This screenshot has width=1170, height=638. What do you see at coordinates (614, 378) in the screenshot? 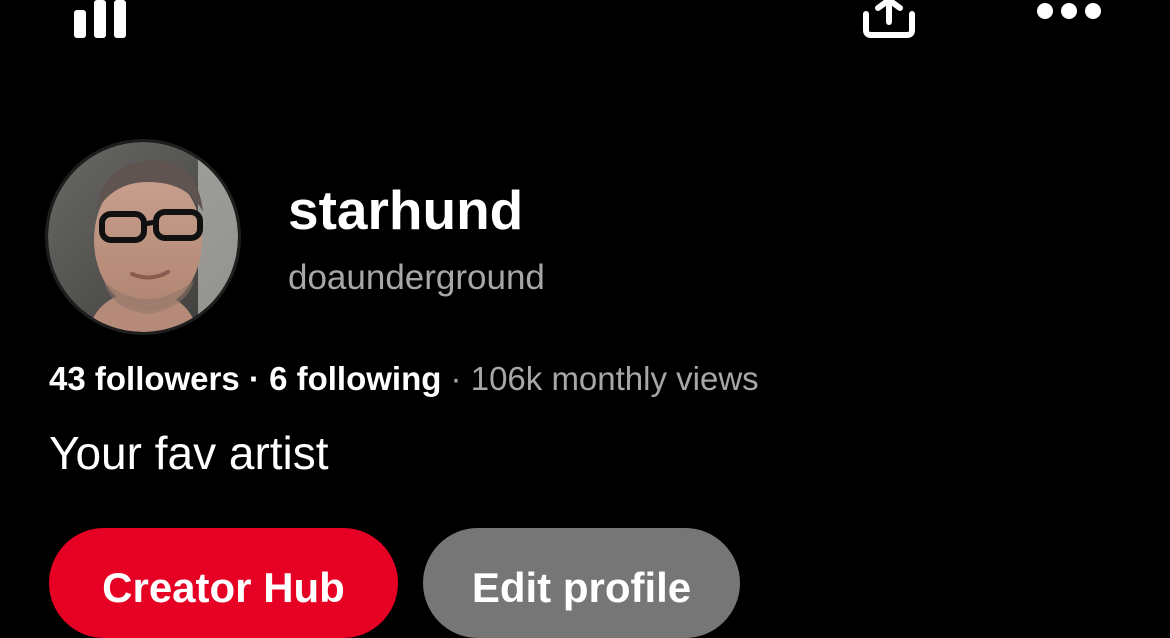
I see `monthly-views: 106k monthly views` at bounding box center [614, 378].